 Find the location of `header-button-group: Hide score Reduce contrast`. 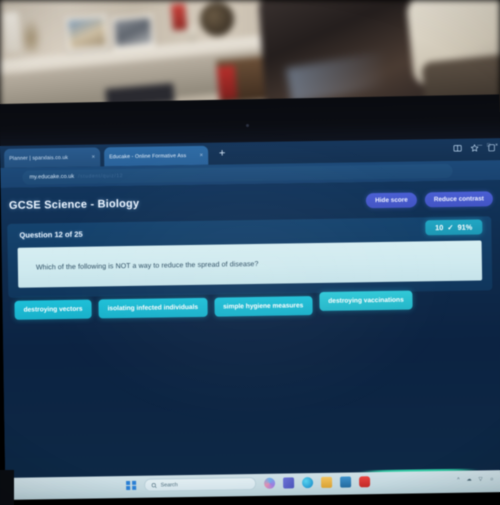

header-button-group: Hide score Reduce contrast is located at coordinates (430, 200).